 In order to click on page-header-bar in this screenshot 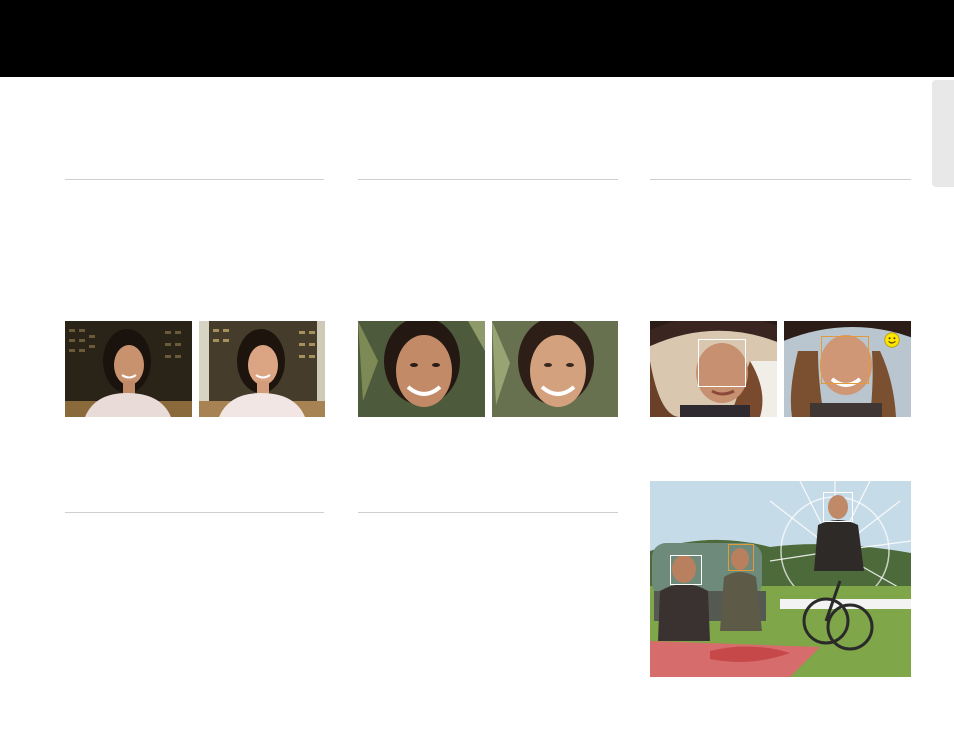, I will do `click(477, 38)`.